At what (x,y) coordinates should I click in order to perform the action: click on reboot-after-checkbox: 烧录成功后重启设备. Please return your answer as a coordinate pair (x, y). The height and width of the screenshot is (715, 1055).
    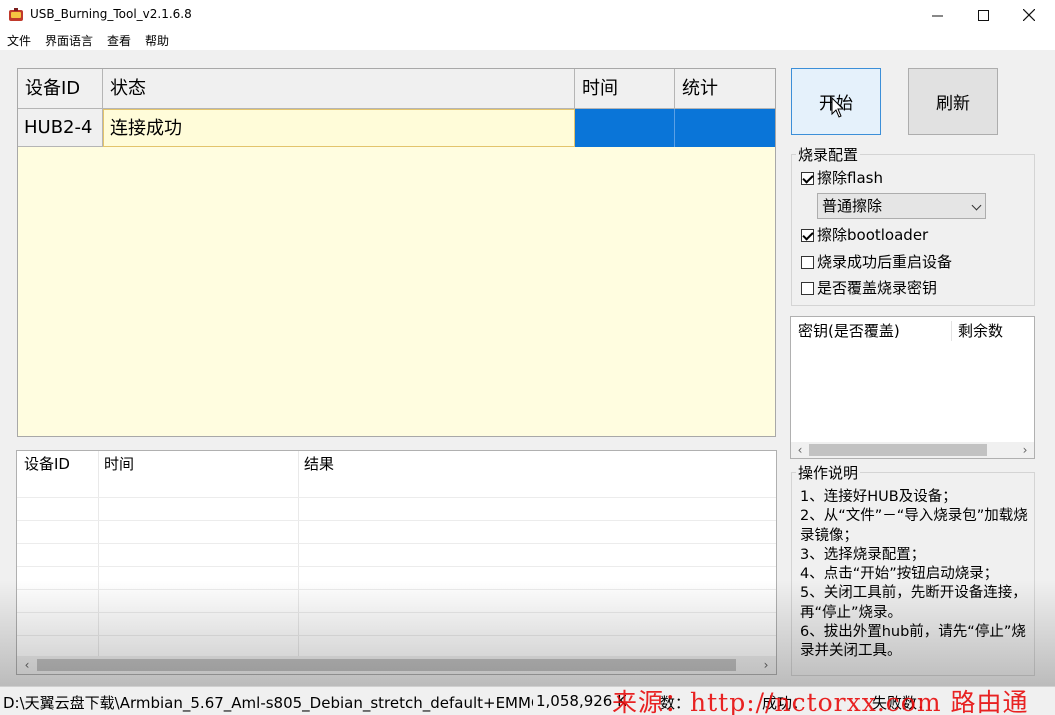
    Looking at the image, I should click on (876, 262).